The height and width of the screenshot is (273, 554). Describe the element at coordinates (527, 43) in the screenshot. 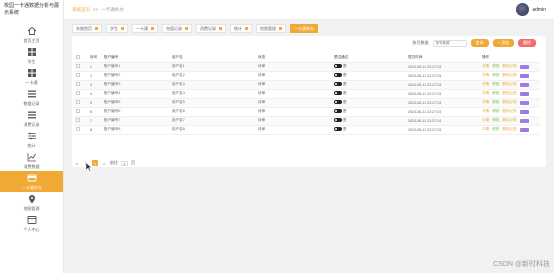

I see `delete-button: 删除` at that location.